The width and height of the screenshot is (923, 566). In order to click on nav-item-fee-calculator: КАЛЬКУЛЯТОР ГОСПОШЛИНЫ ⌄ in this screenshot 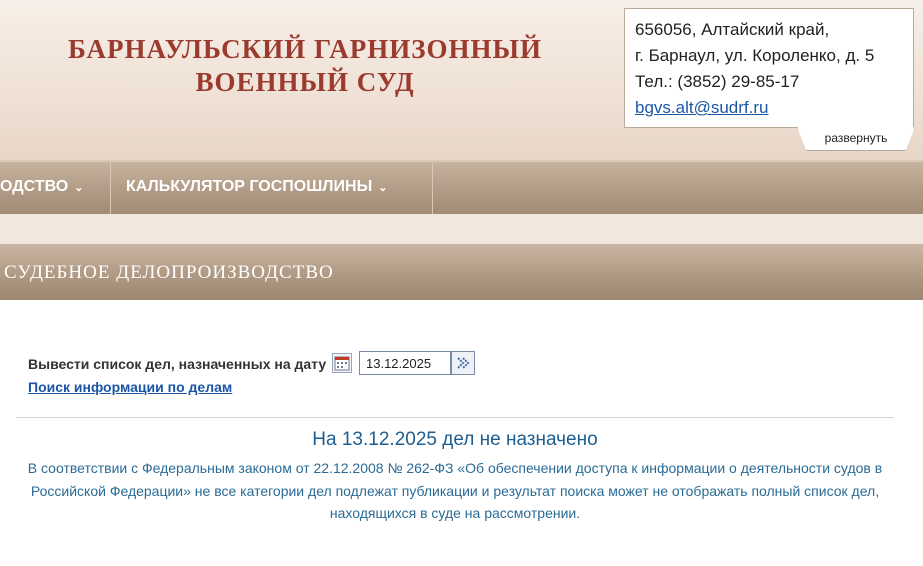, I will do `click(256, 188)`.